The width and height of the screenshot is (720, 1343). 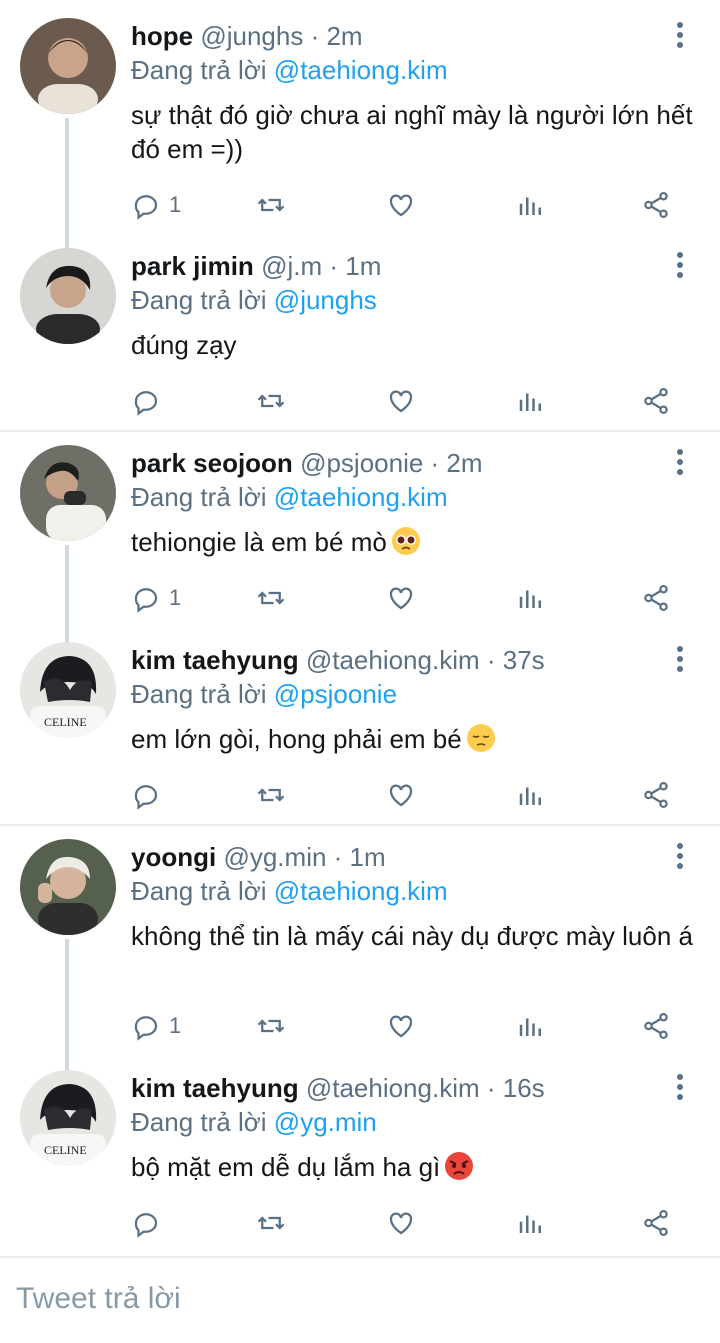 What do you see at coordinates (98, 1299) in the screenshot?
I see `reply-input-placeholder: Tweet trả lời` at bounding box center [98, 1299].